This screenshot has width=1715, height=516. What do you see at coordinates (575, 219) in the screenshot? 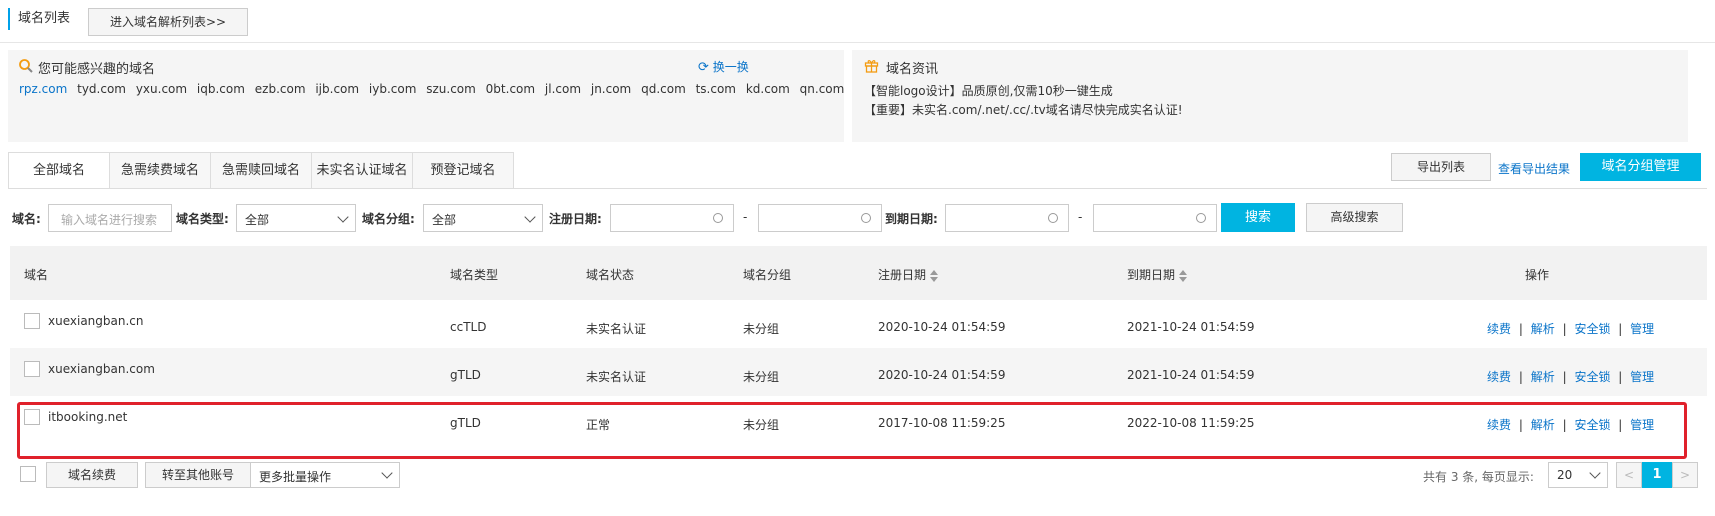
I see `reg-date-label: 注册日期:` at bounding box center [575, 219].